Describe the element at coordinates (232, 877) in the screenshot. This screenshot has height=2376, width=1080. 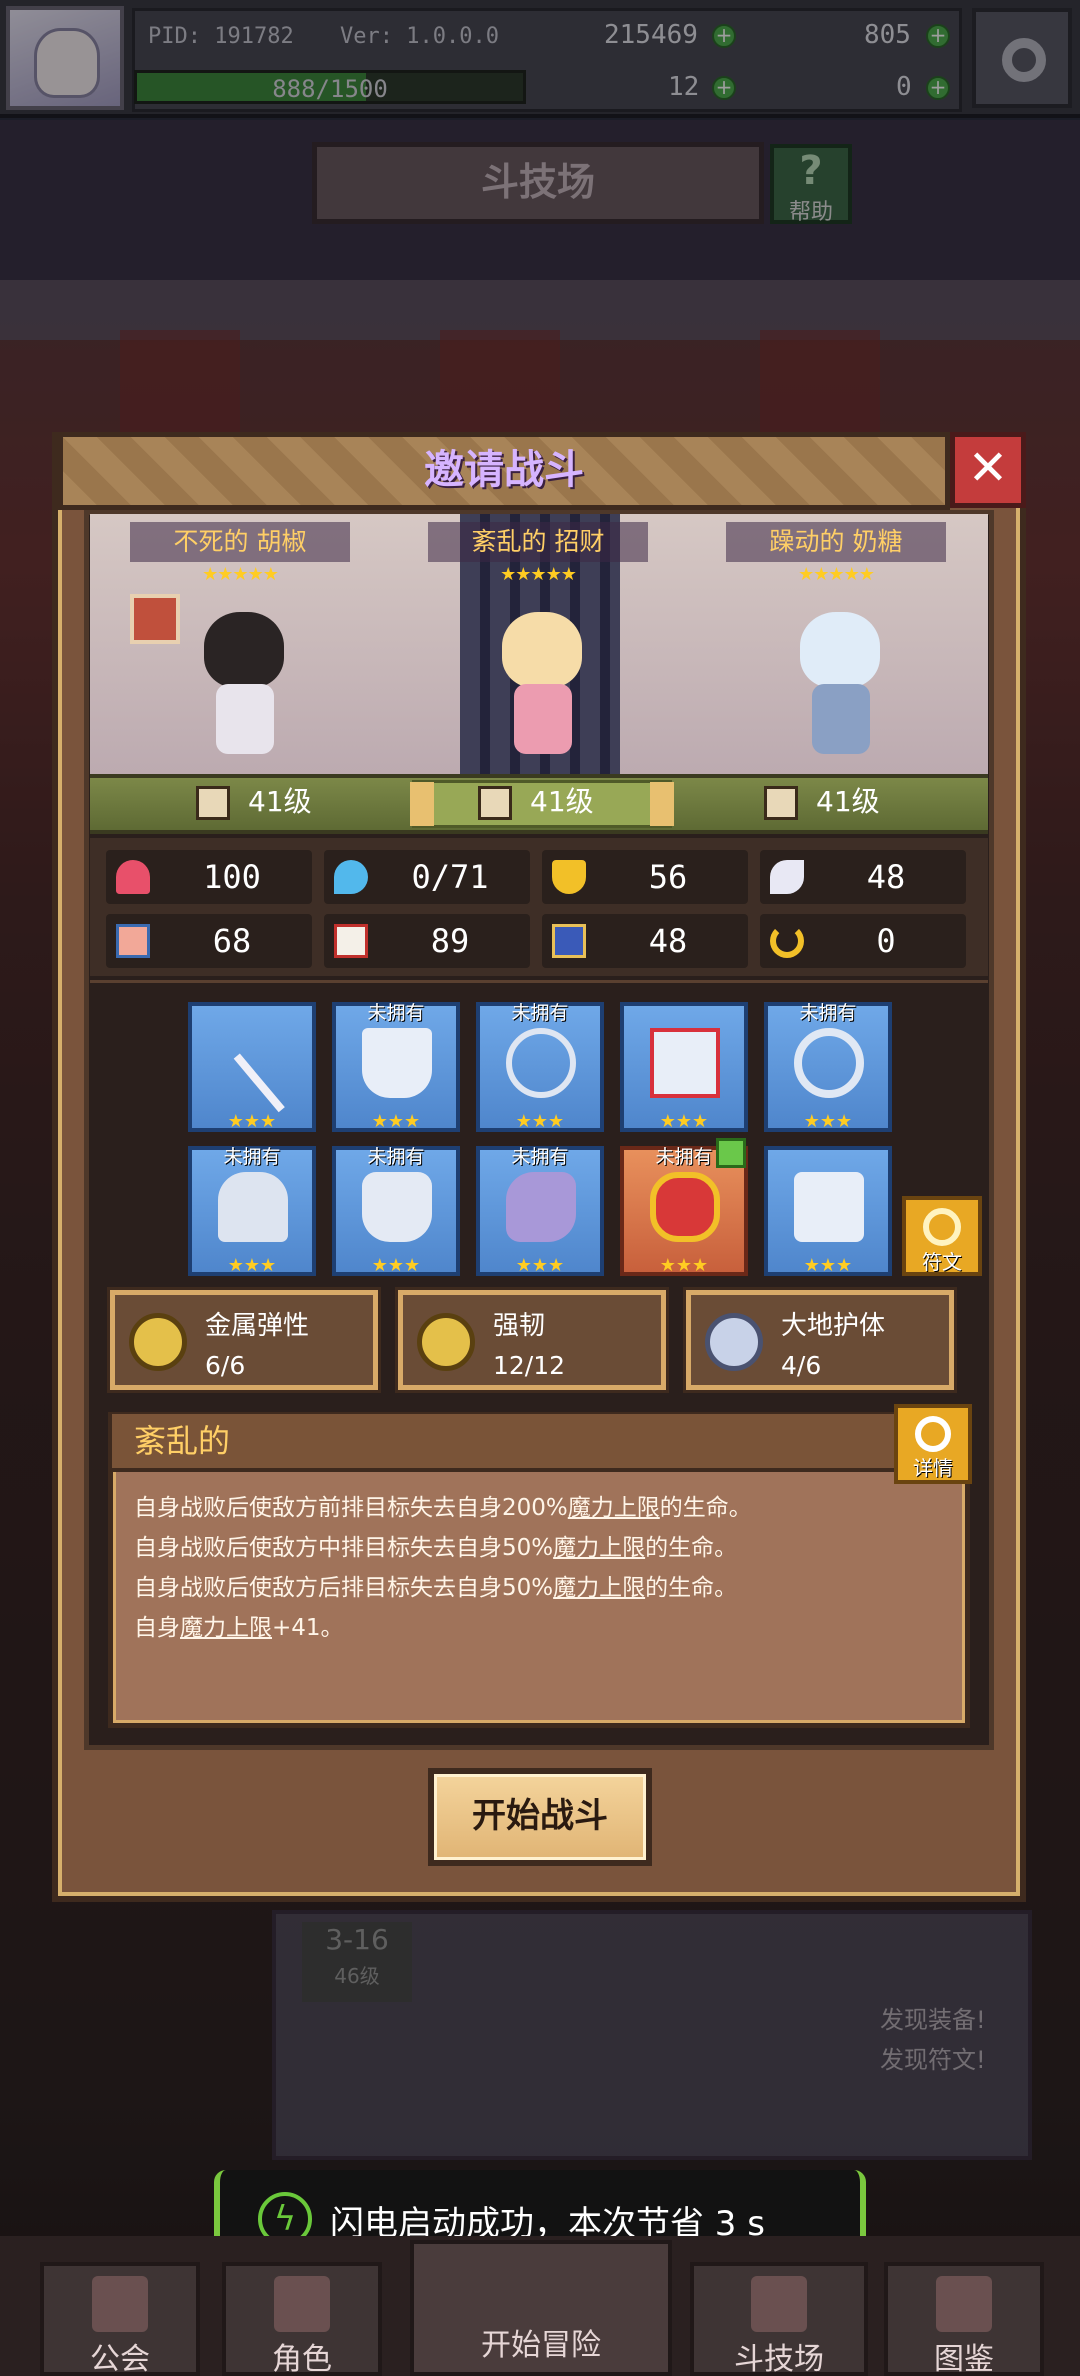
I see `stat-value: 100` at that location.